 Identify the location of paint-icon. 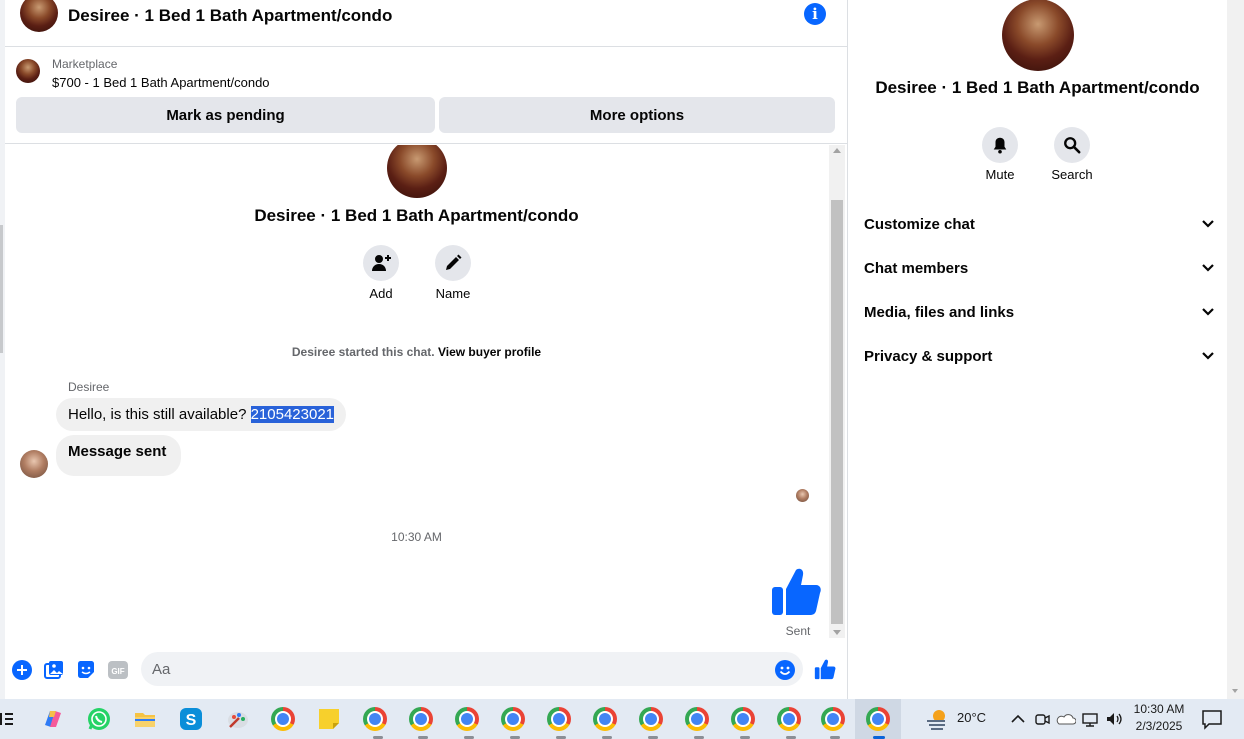
(238, 719).